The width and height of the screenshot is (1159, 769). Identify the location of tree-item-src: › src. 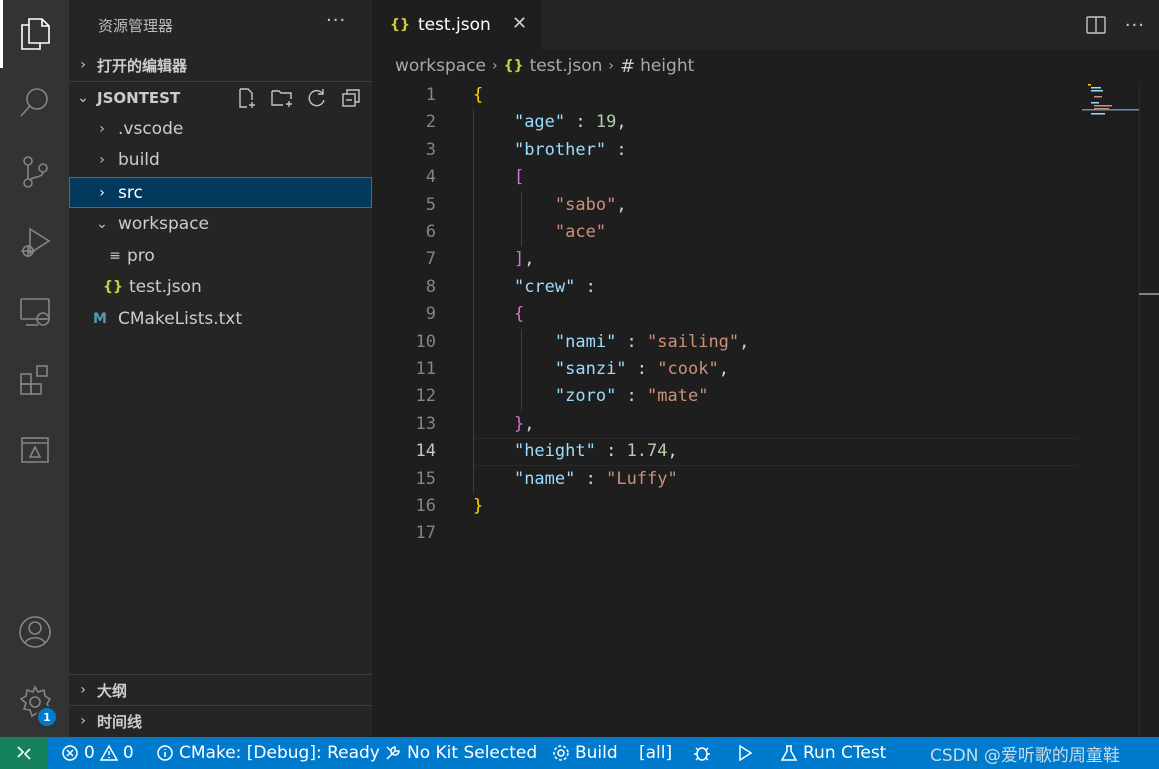
(220, 192).